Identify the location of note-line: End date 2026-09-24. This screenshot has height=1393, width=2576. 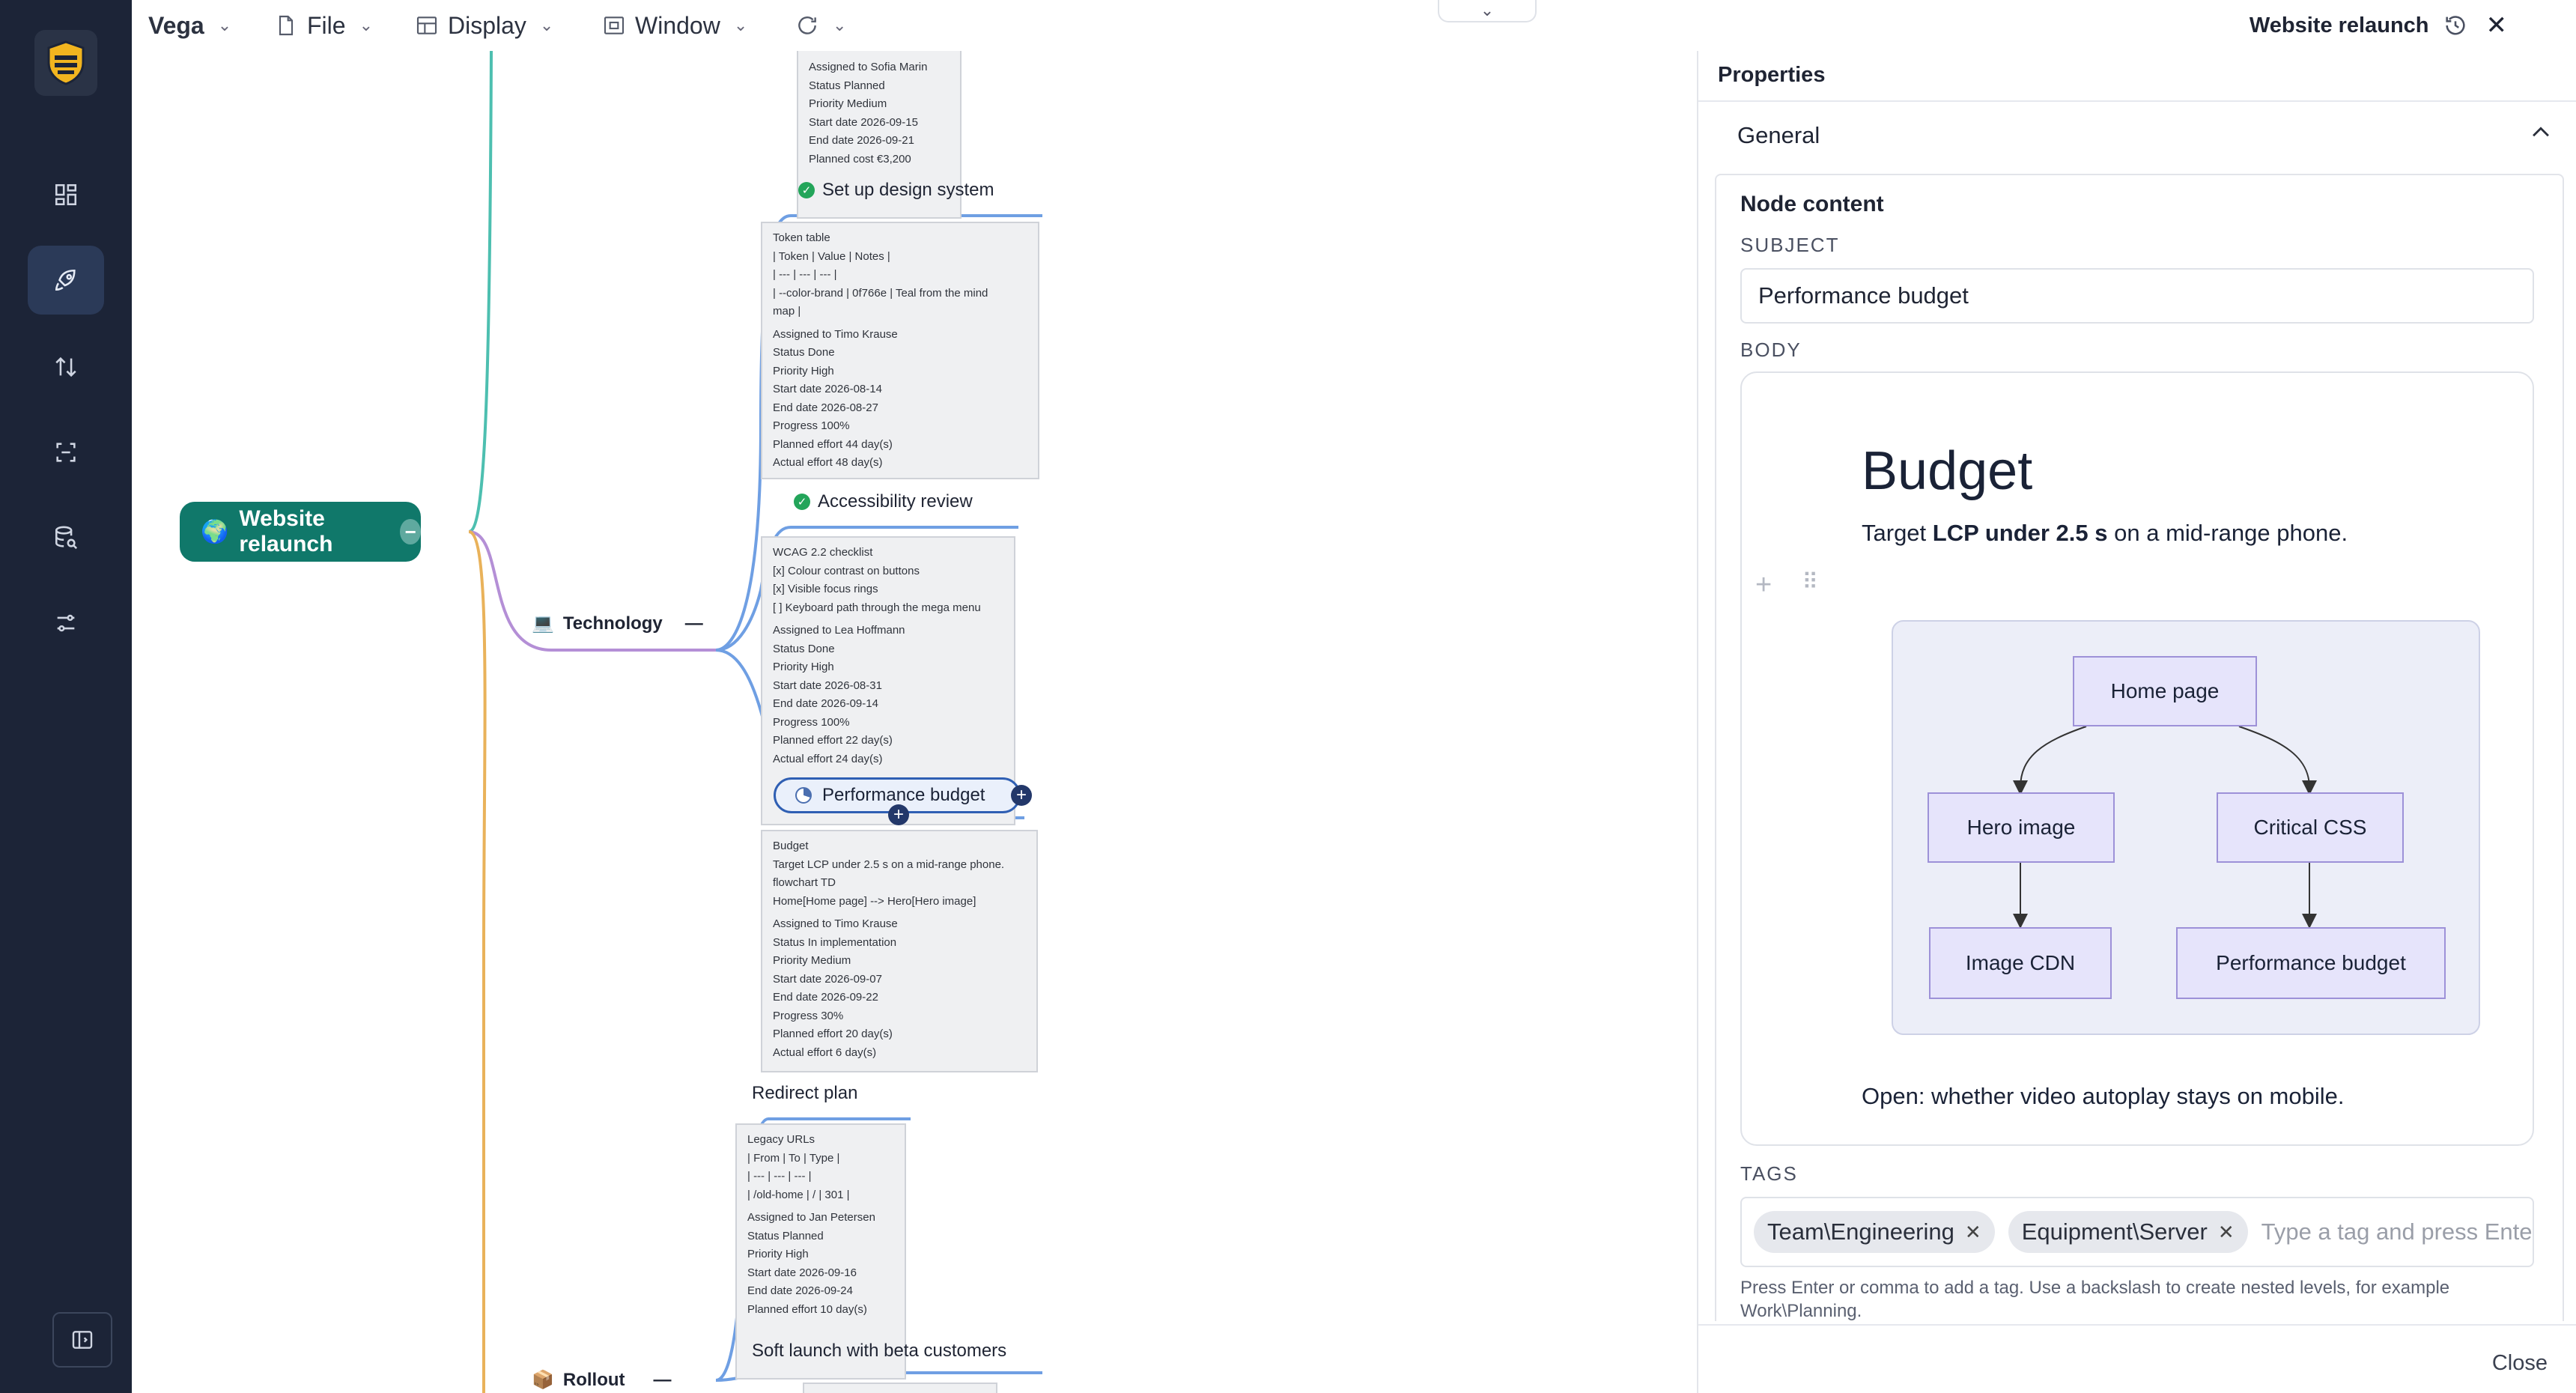
(800, 1290).